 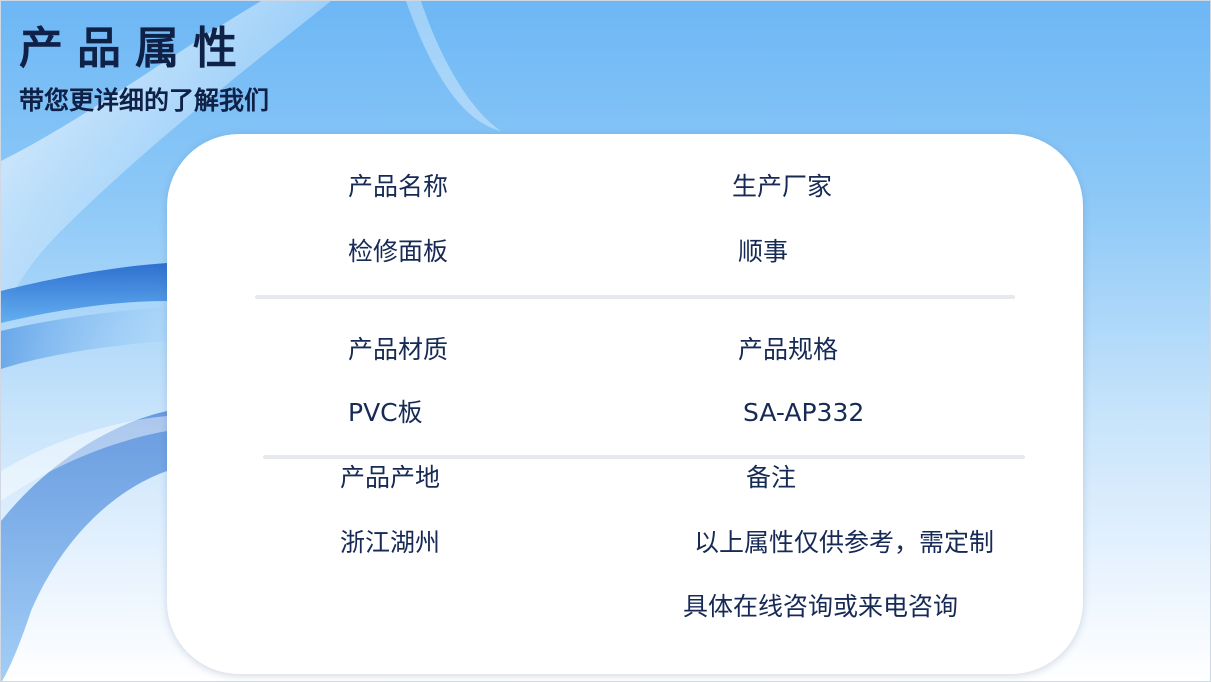 What do you see at coordinates (385, 412) in the screenshot?
I see `value-material: PVC板` at bounding box center [385, 412].